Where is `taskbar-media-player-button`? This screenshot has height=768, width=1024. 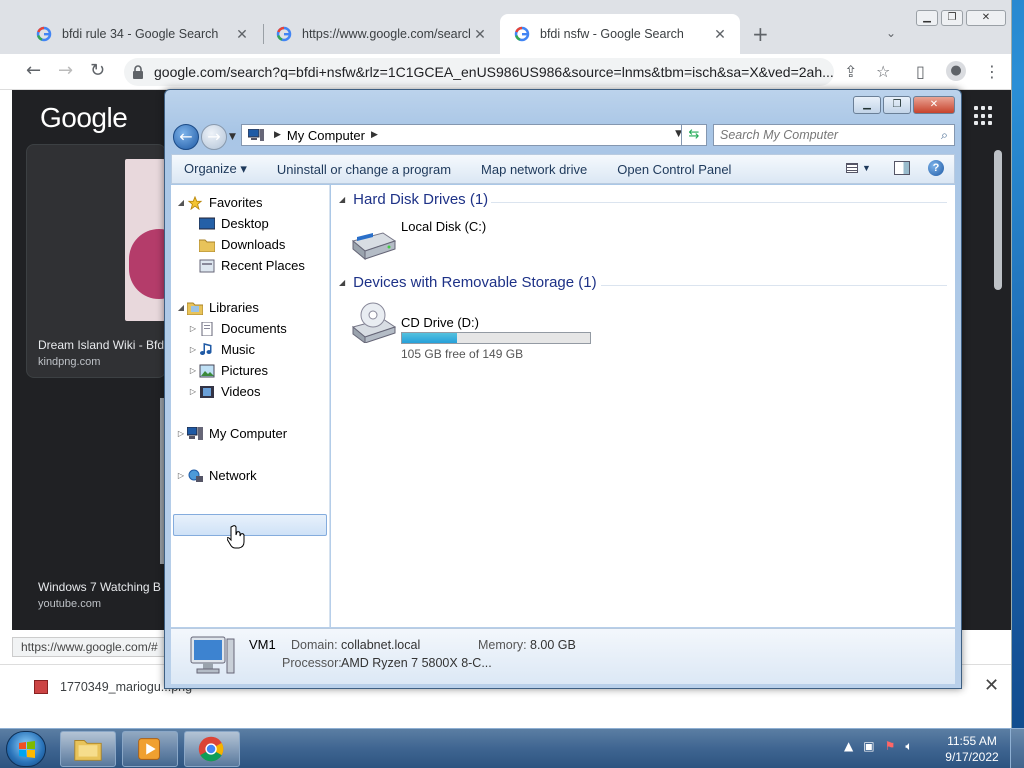 taskbar-media-player-button is located at coordinates (150, 749).